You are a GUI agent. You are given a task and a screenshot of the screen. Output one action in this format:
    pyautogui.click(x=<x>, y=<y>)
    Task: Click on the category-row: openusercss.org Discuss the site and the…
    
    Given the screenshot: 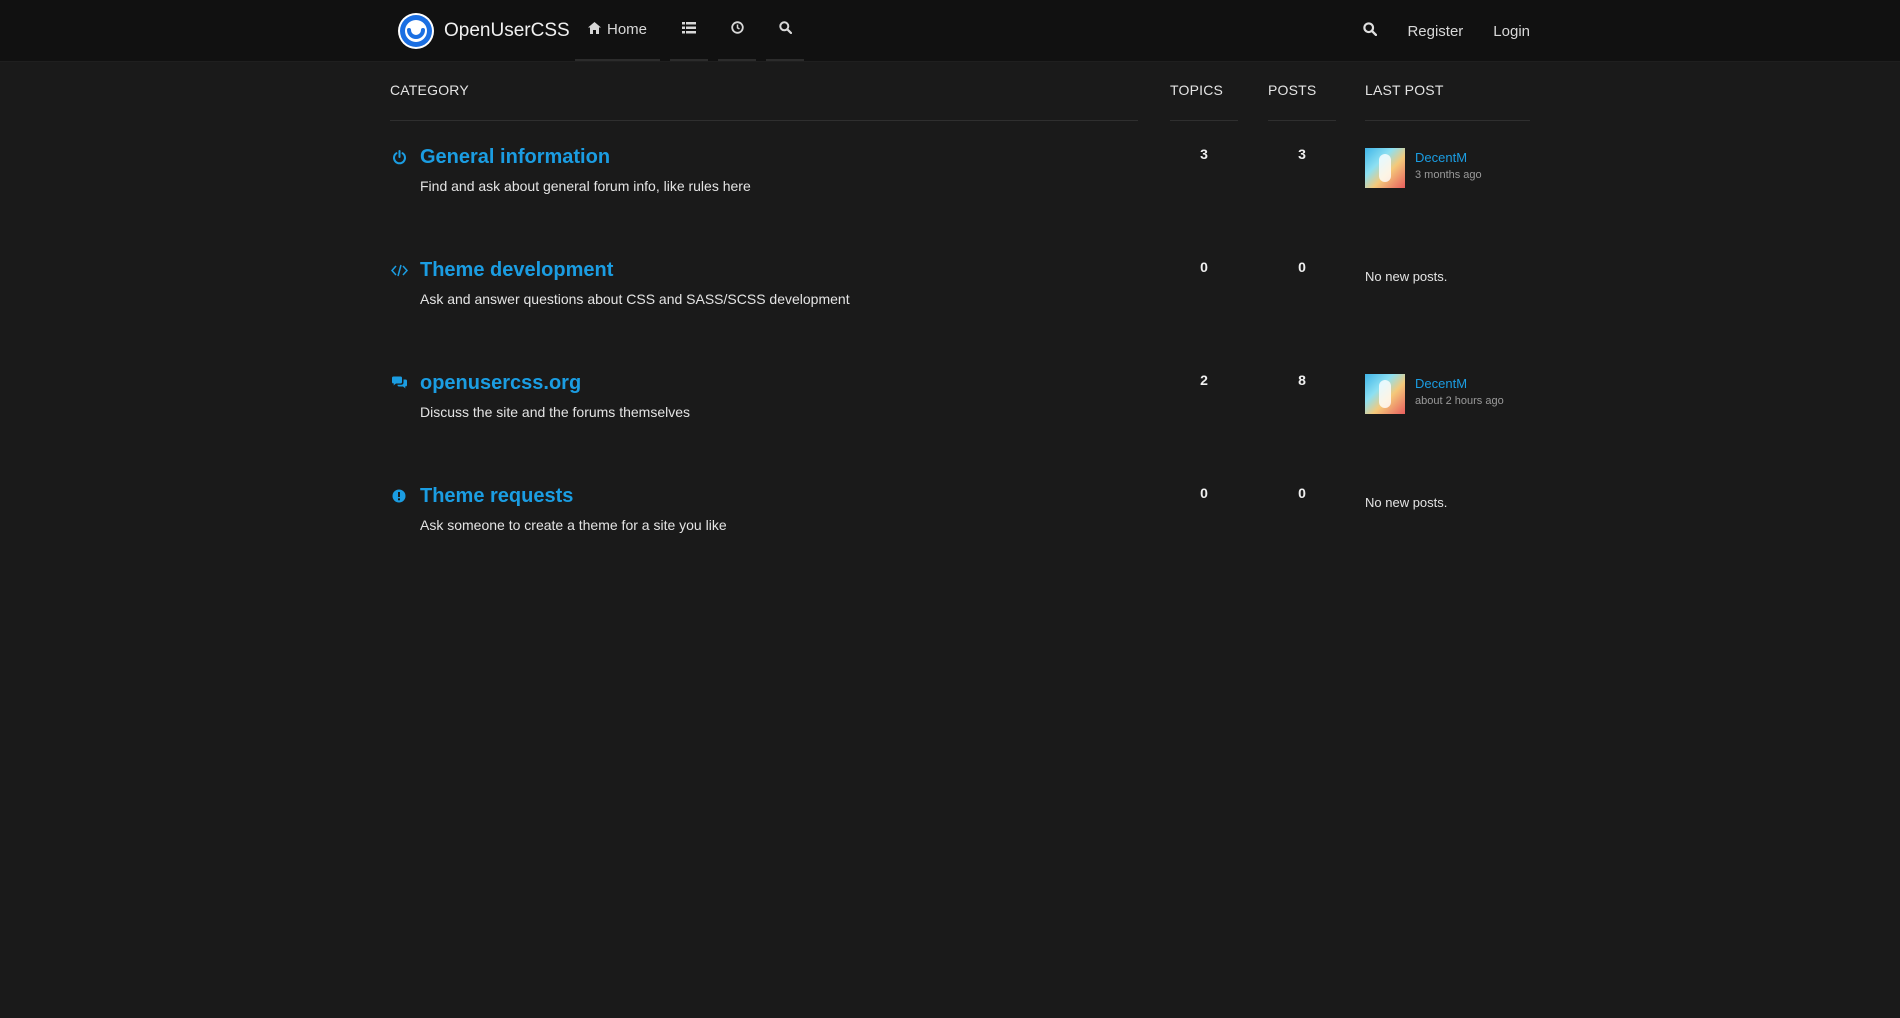 What is the action you would take?
    pyautogui.click(x=960, y=404)
    